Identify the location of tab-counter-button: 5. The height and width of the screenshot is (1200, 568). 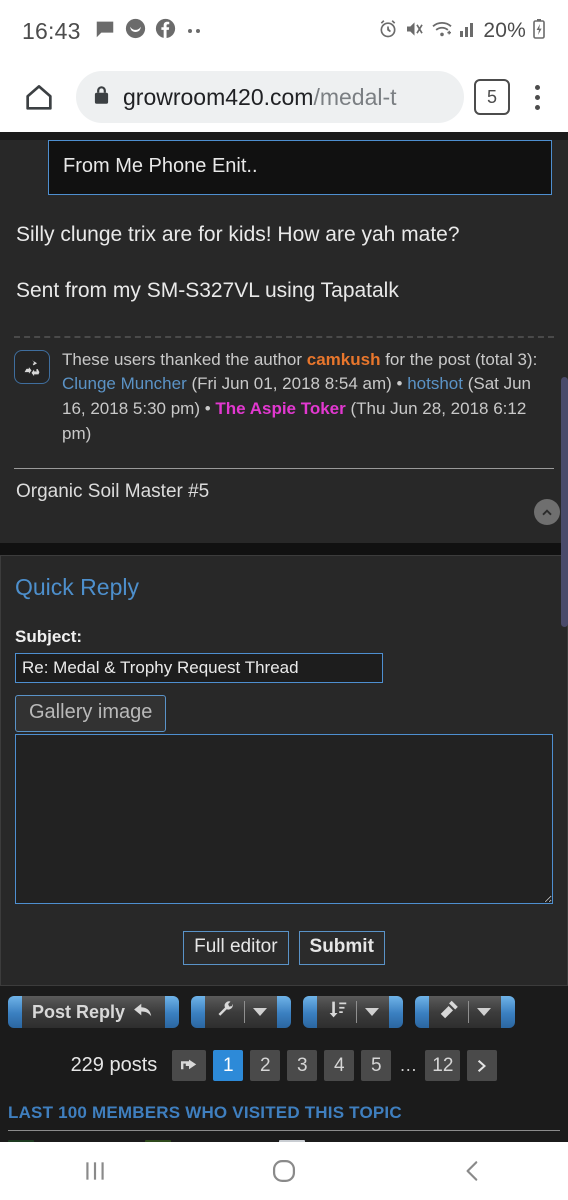
(492, 97).